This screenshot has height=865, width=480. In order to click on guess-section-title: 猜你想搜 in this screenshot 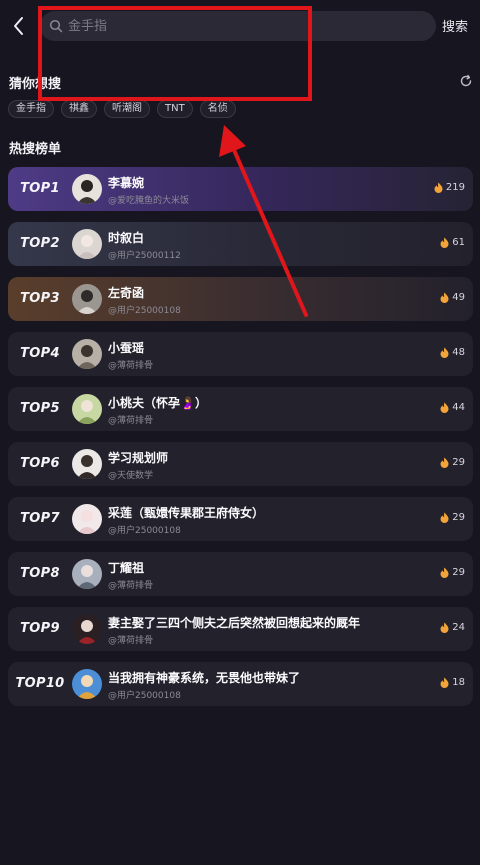, I will do `click(35, 84)`.